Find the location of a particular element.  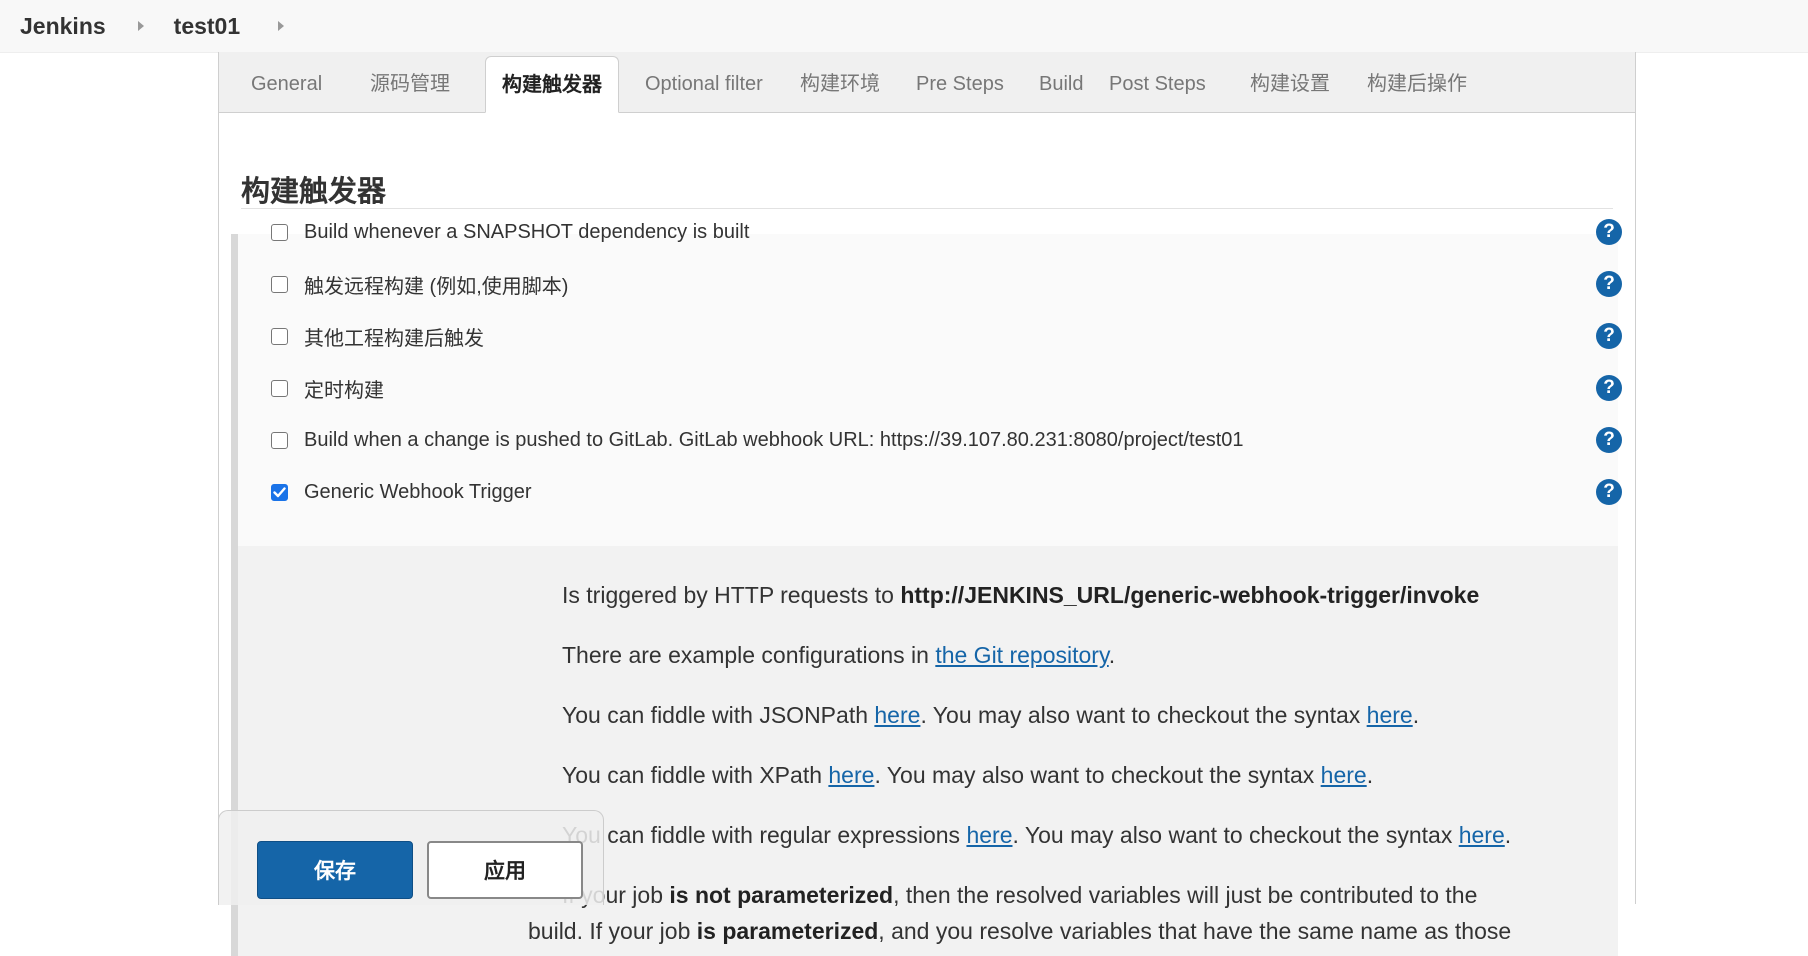

trigger-option-upstream: 其他工程构建后触发 ? is located at coordinates (930, 336).